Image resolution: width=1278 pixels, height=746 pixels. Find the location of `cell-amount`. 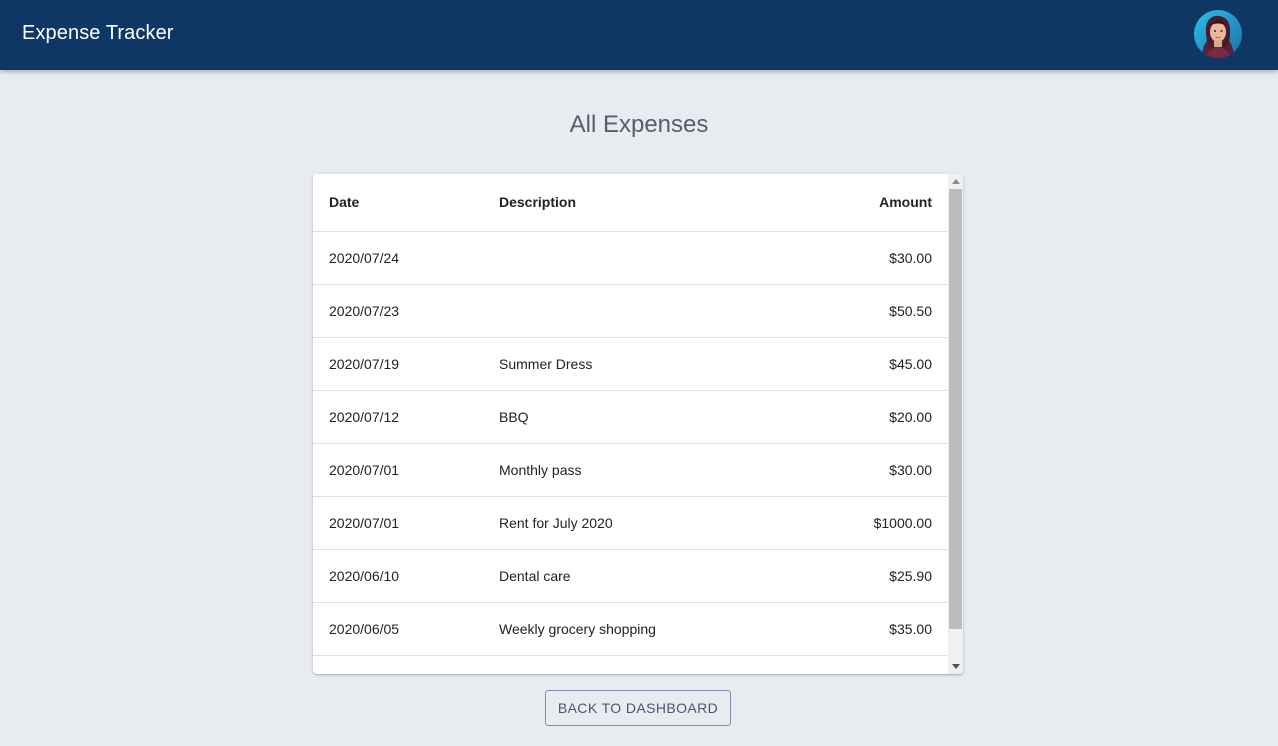

cell-amount is located at coordinates (865, 664).